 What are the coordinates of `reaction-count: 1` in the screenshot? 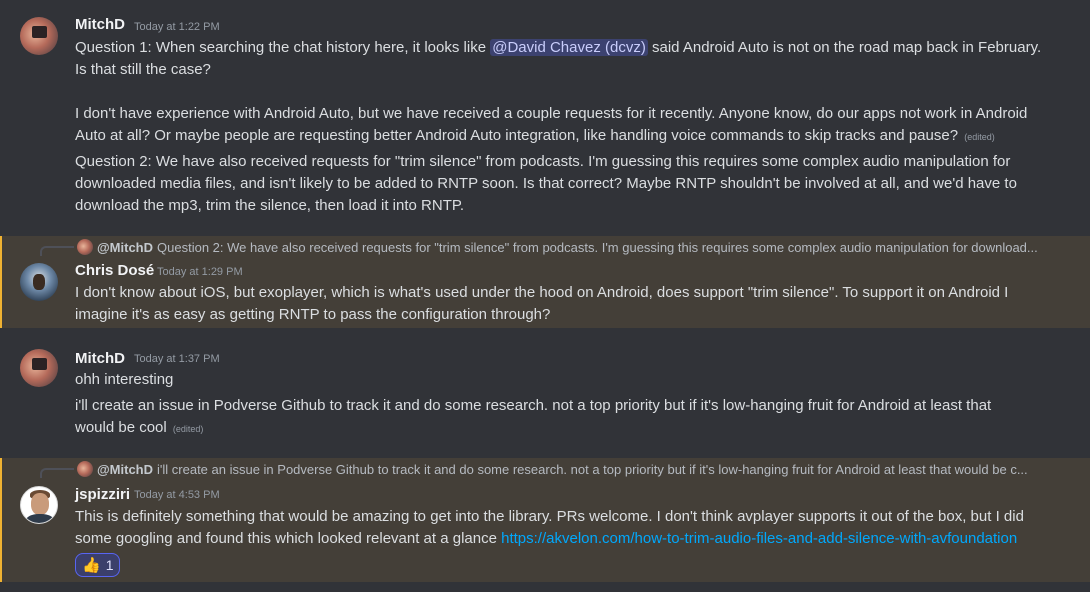 It's located at (109, 565).